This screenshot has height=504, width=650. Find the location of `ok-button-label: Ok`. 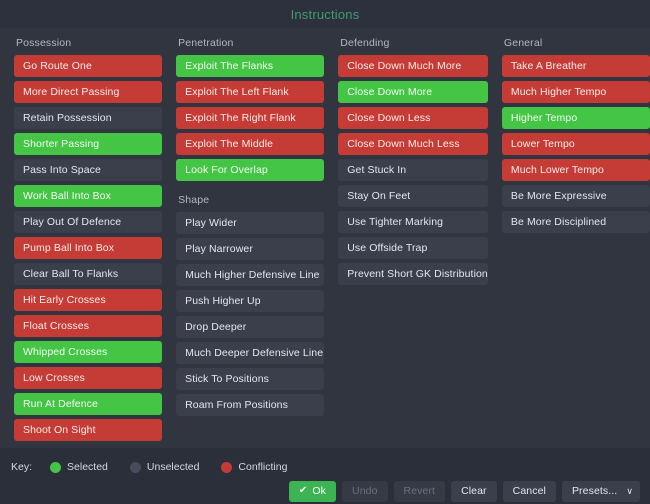

ok-button-label: Ok is located at coordinates (319, 491).